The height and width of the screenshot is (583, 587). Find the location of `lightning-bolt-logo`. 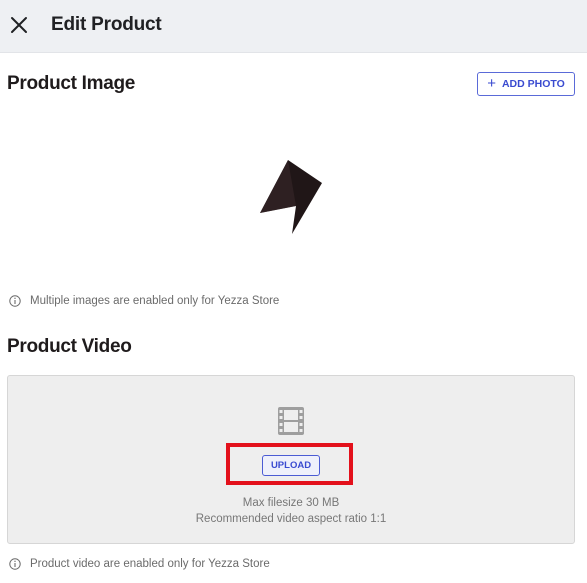

lightning-bolt-logo is located at coordinates (291, 197).